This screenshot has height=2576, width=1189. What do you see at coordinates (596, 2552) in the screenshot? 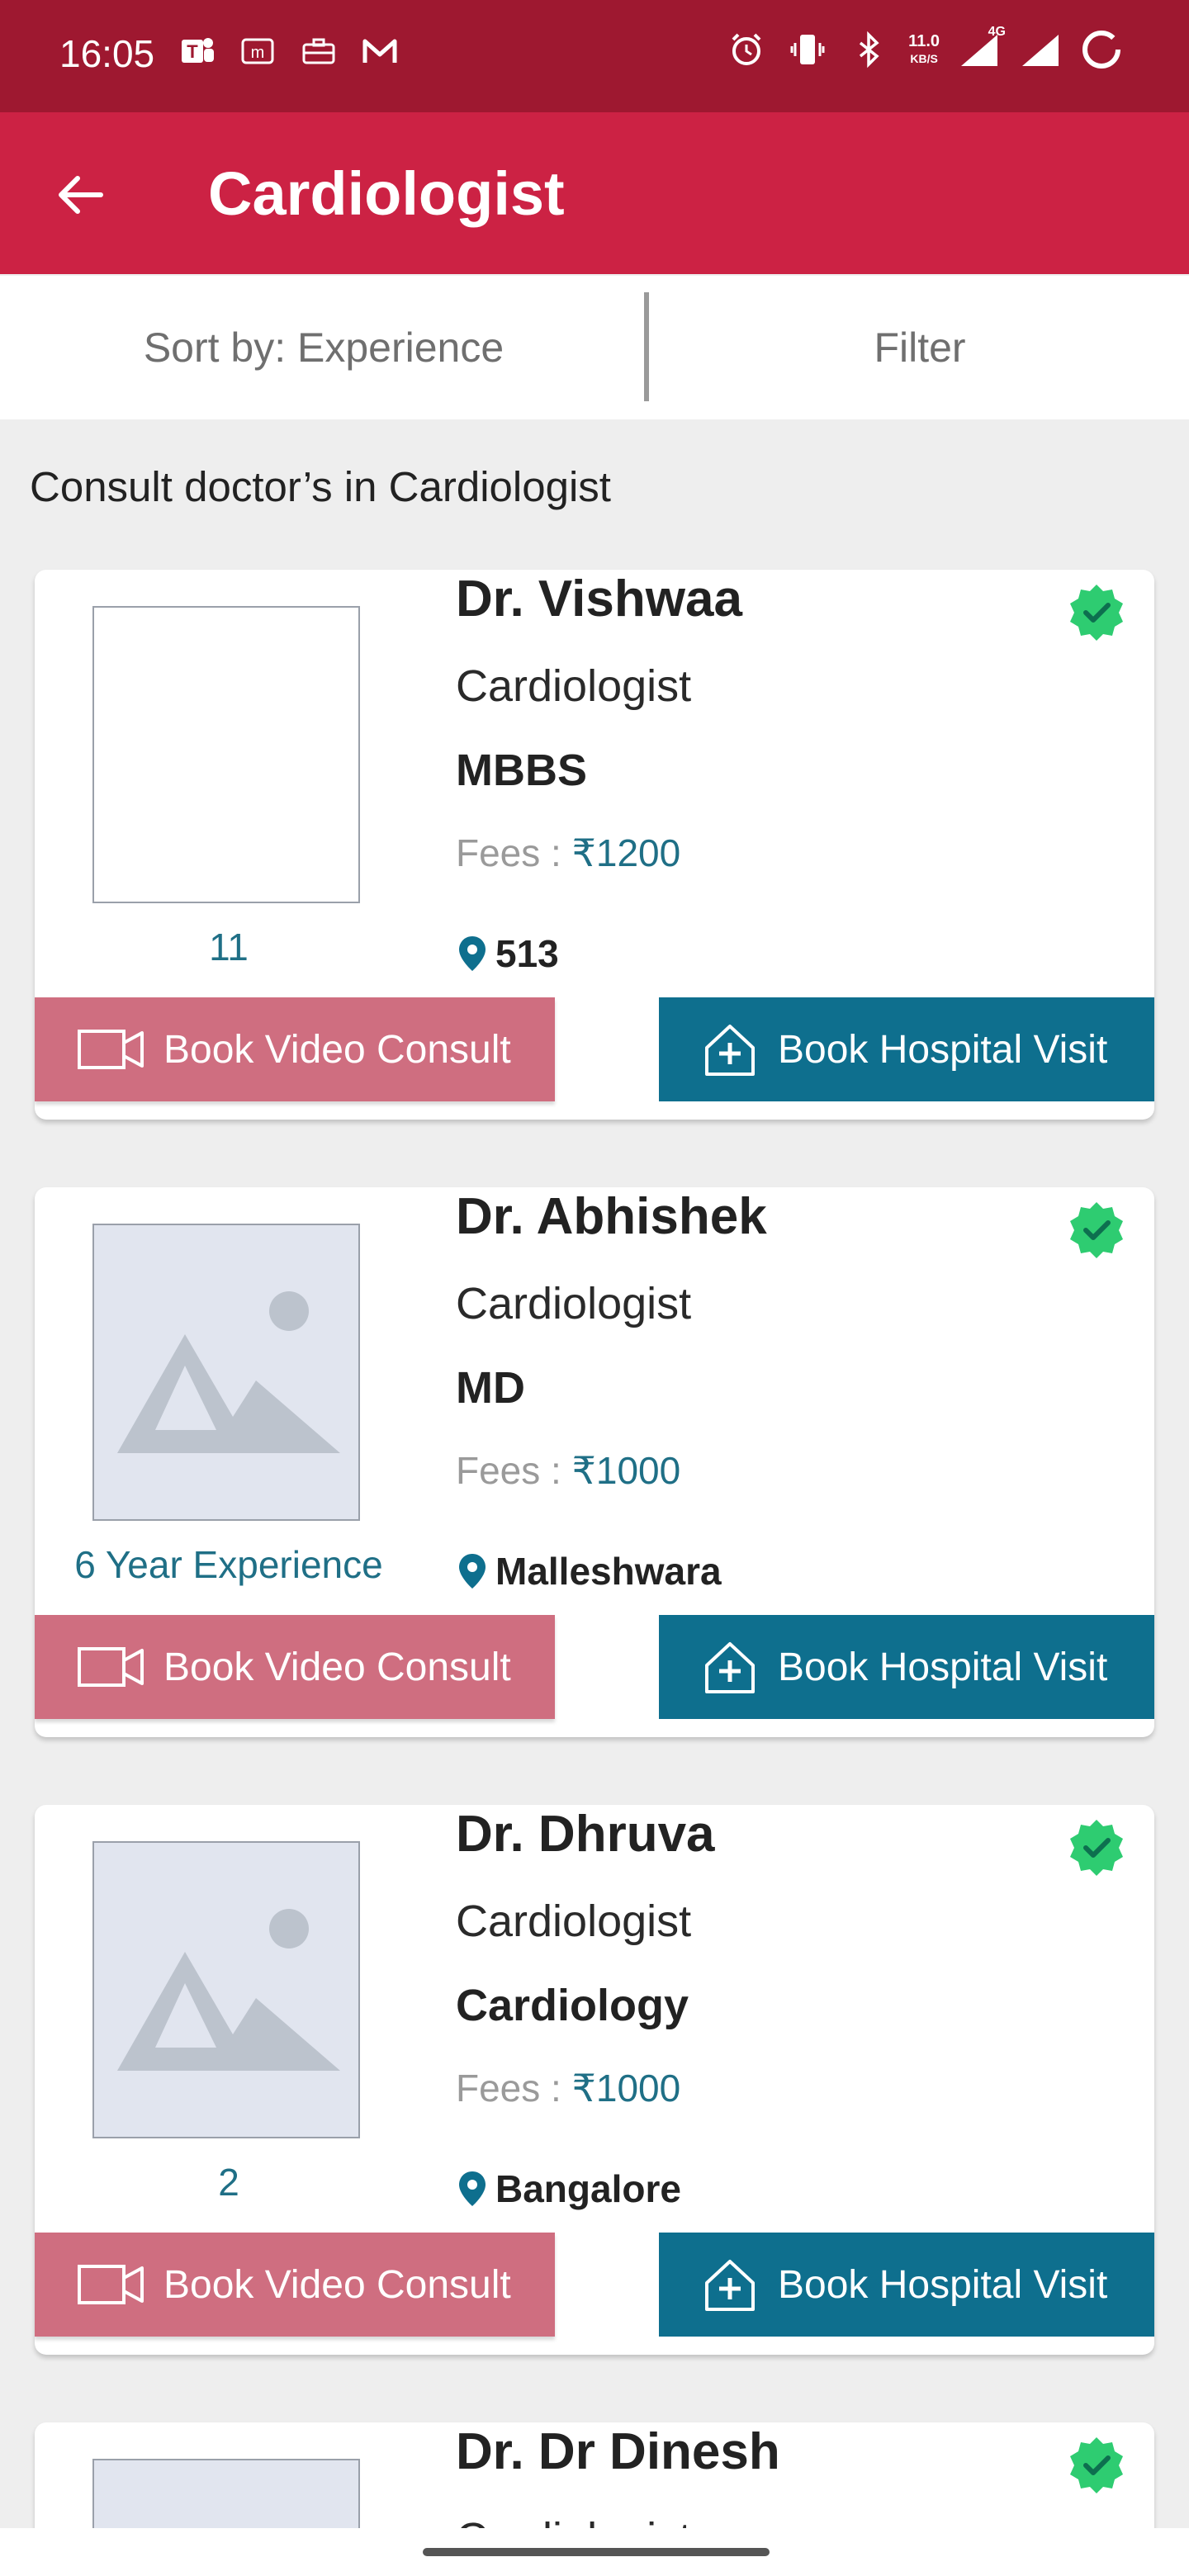
I see `home-indicator` at bounding box center [596, 2552].